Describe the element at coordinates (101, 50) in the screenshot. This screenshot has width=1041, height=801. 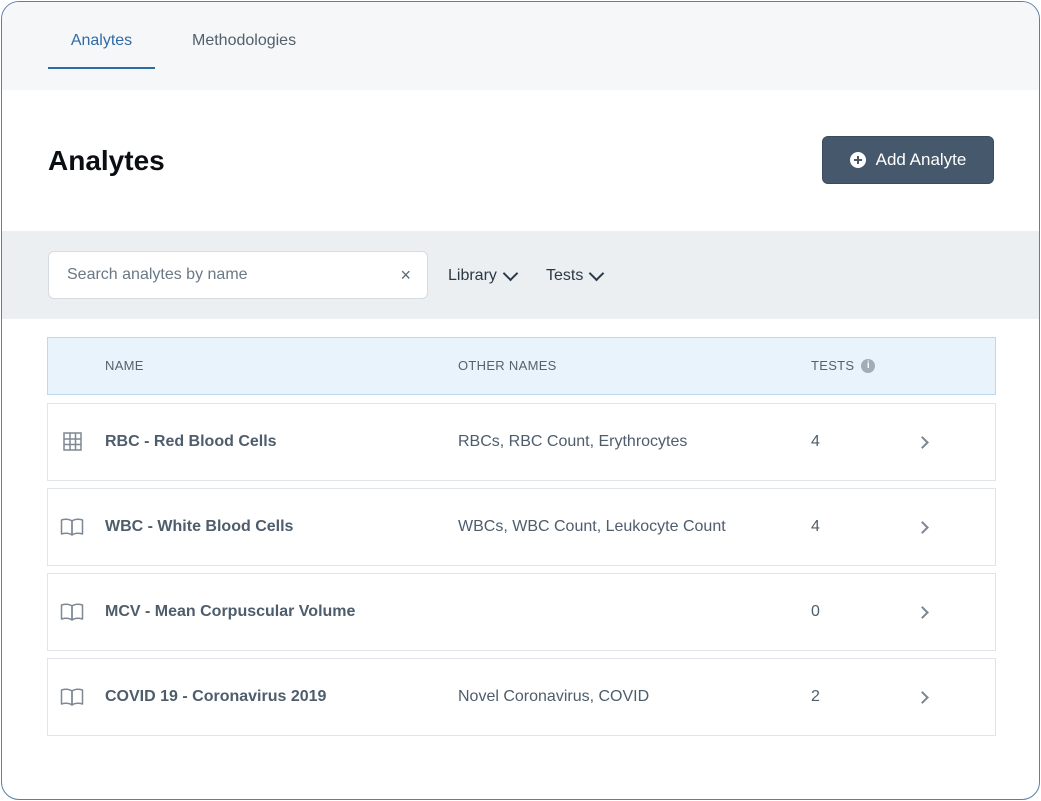
I see `tab-analytes: Analytes` at that location.